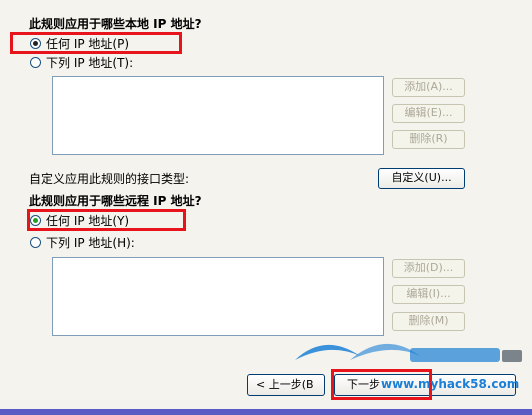 This screenshot has width=532, height=415. I want to click on remote-ip-heading: 此规则应用于哪些远程 IP 地址?, so click(115, 201).